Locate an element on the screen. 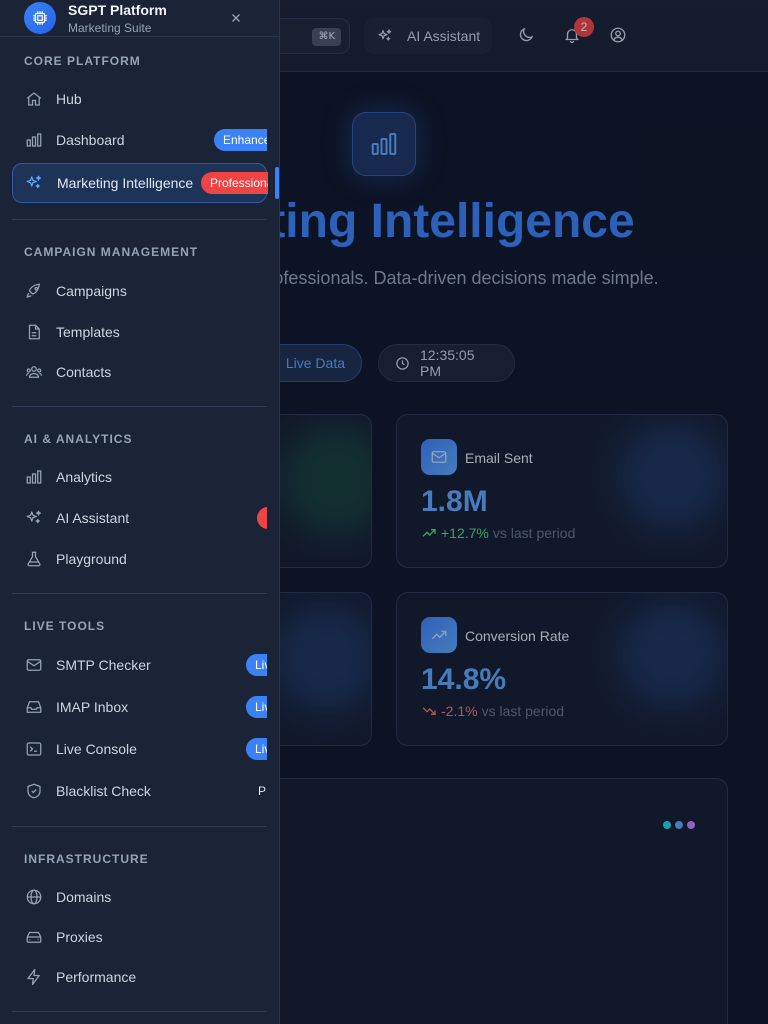 This screenshot has height=1024, width=768. shield-check-icon is located at coordinates (34, 791).